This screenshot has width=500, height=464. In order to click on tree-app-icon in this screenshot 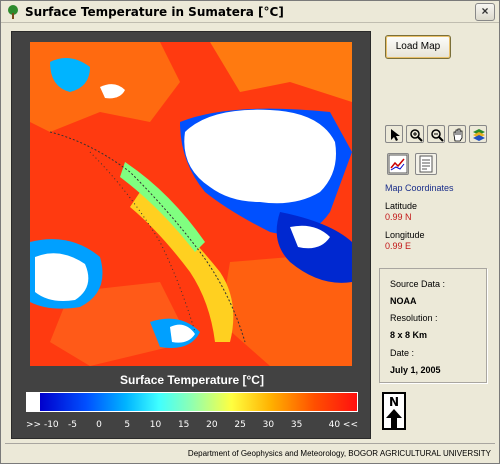, I will do `click(13, 12)`.